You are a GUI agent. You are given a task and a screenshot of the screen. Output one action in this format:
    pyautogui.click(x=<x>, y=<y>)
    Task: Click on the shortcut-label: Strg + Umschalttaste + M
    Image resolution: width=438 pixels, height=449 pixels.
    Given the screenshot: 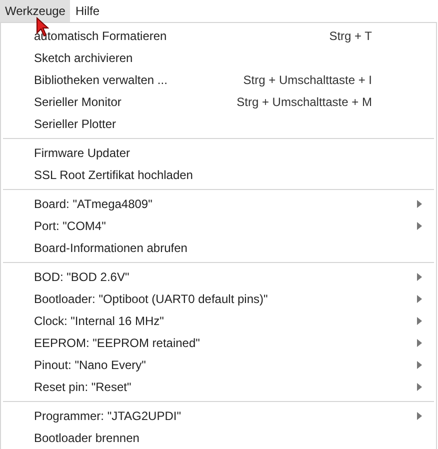 What is the action you would take?
    pyautogui.click(x=304, y=102)
    